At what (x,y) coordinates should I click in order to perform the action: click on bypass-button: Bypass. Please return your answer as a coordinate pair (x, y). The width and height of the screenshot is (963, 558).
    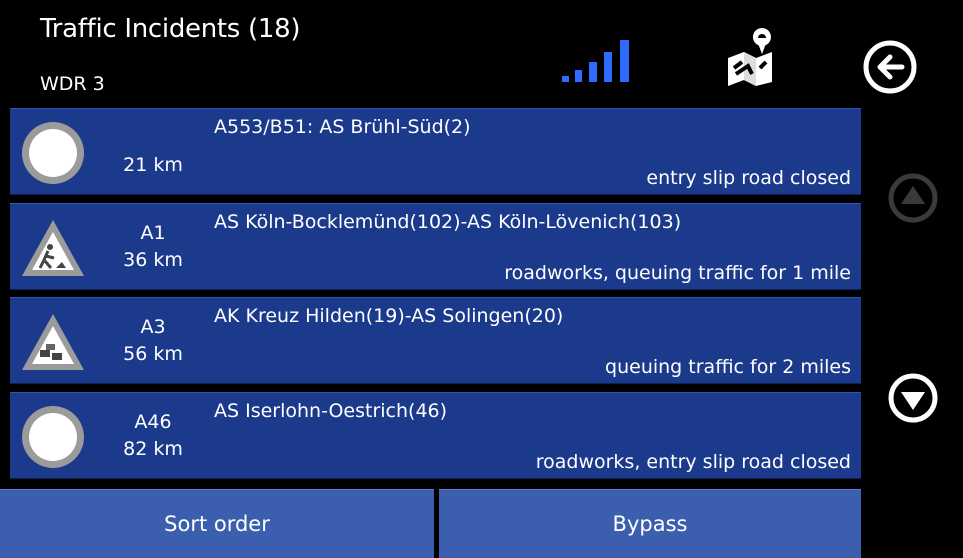
    Looking at the image, I should click on (650, 523).